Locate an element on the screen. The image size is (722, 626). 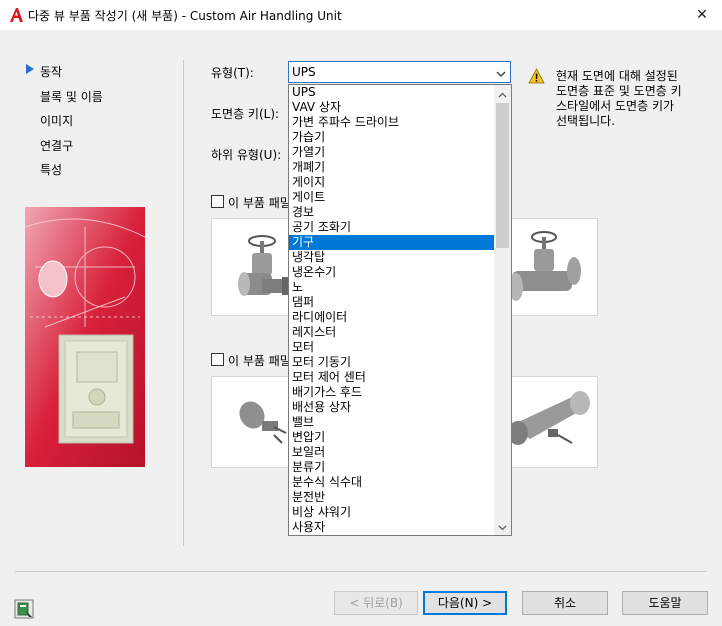
type-option: 분전반 is located at coordinates (392, 497).